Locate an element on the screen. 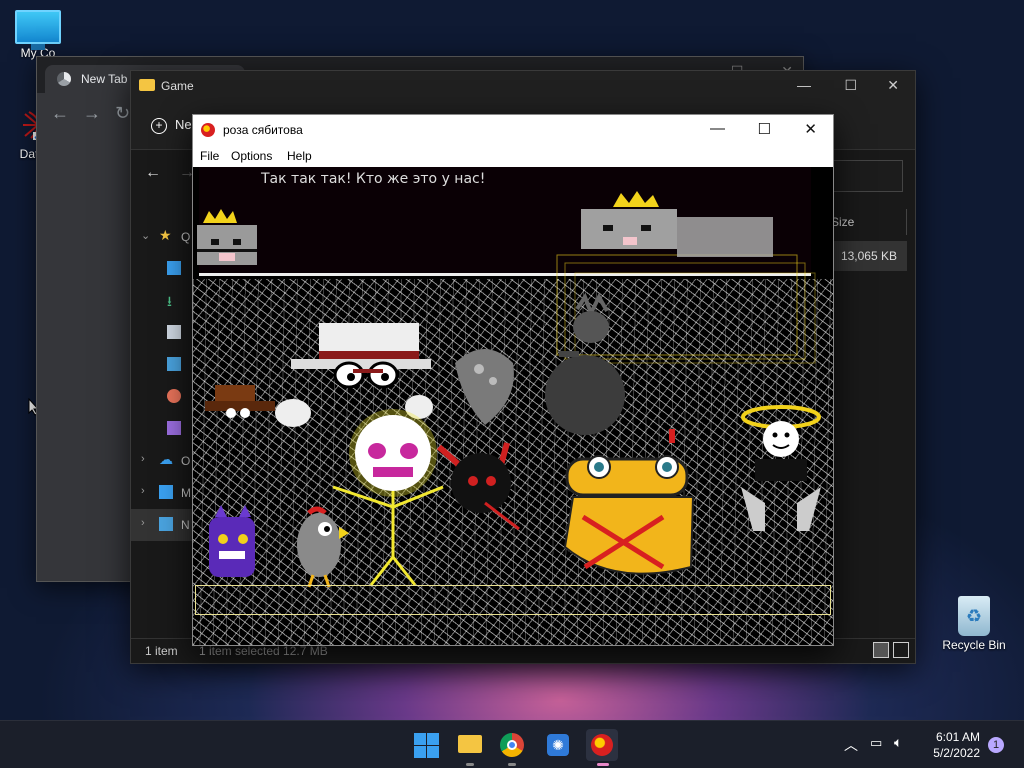 The image size is (1024, 768). status-selected: 1 item selected 12.7 MB is located at coordinates (263, 651).